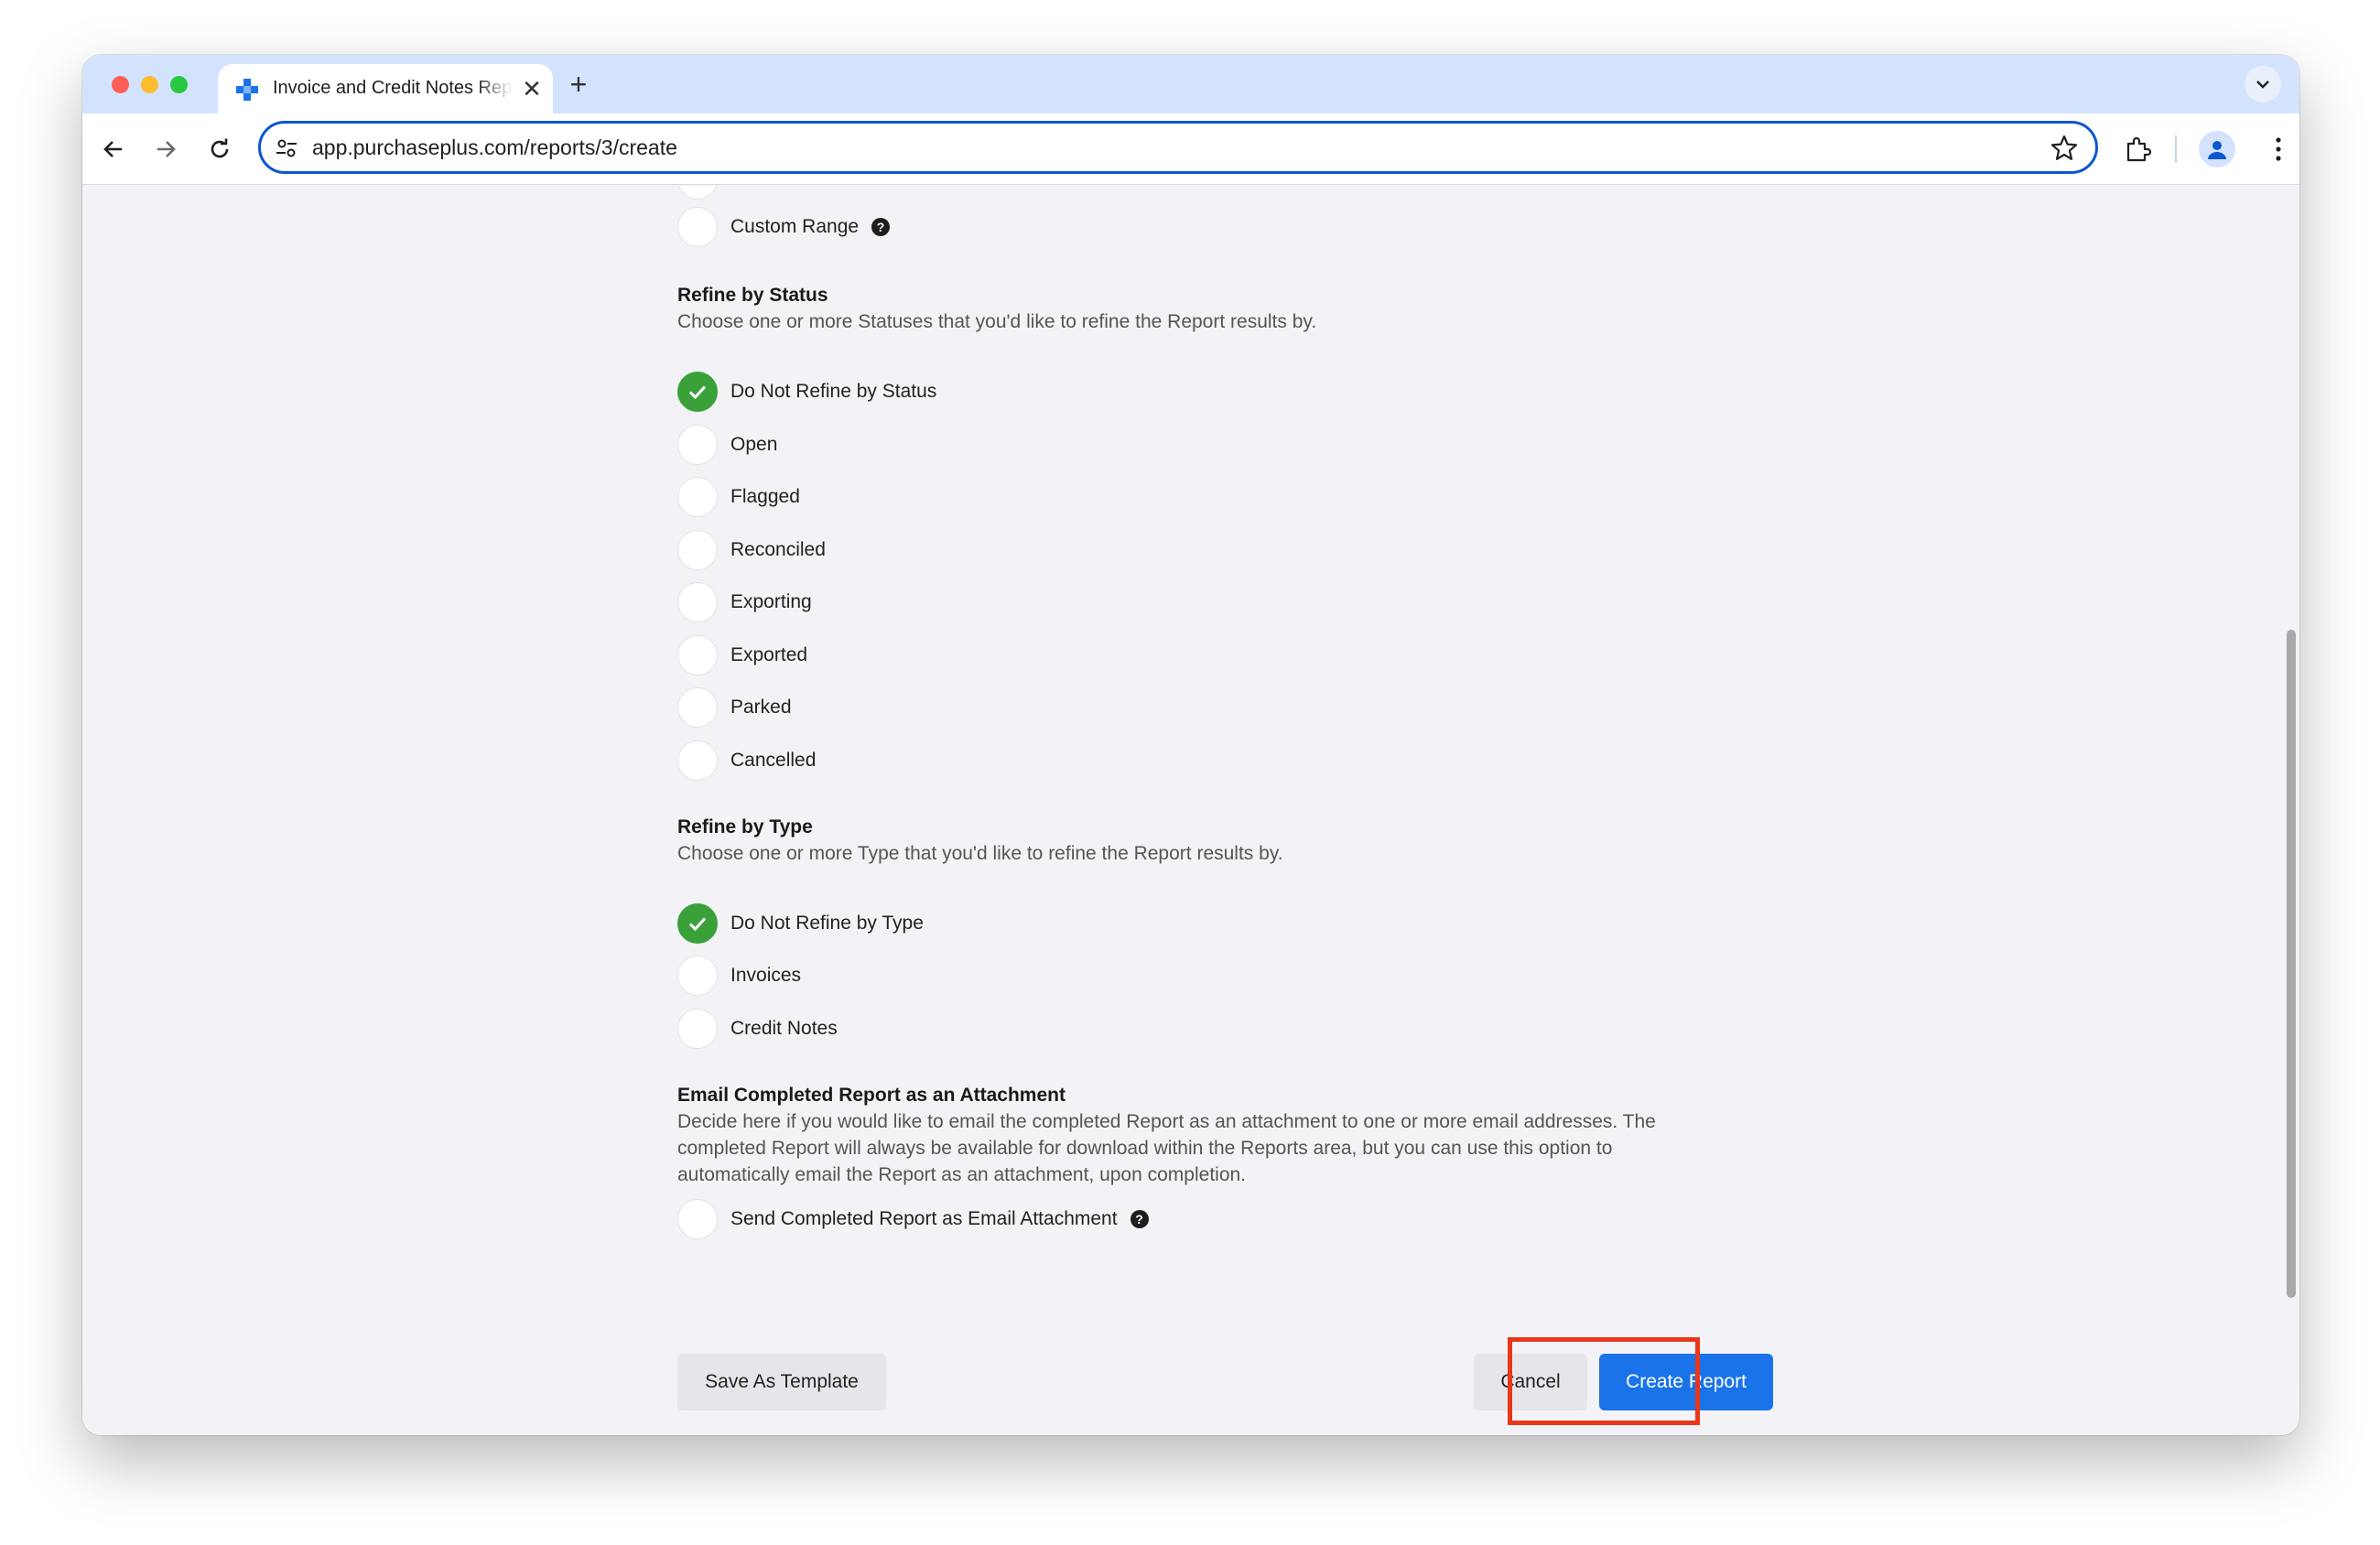 The height and width of the screenshot is (1545, 2380). I want to click on kebab-menu-icon, so click(2278, 149).